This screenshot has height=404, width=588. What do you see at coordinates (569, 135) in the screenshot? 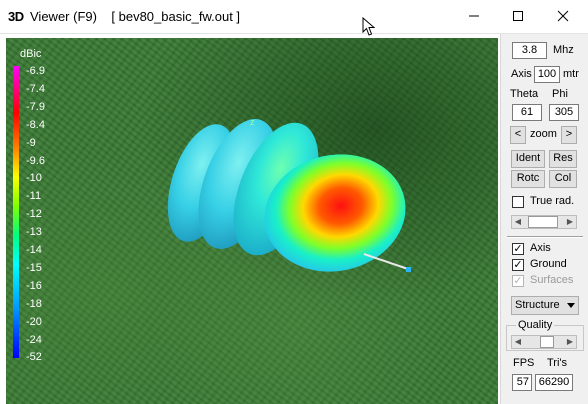
I see `zoom-in-button: >` at bounding box center [569, 135].